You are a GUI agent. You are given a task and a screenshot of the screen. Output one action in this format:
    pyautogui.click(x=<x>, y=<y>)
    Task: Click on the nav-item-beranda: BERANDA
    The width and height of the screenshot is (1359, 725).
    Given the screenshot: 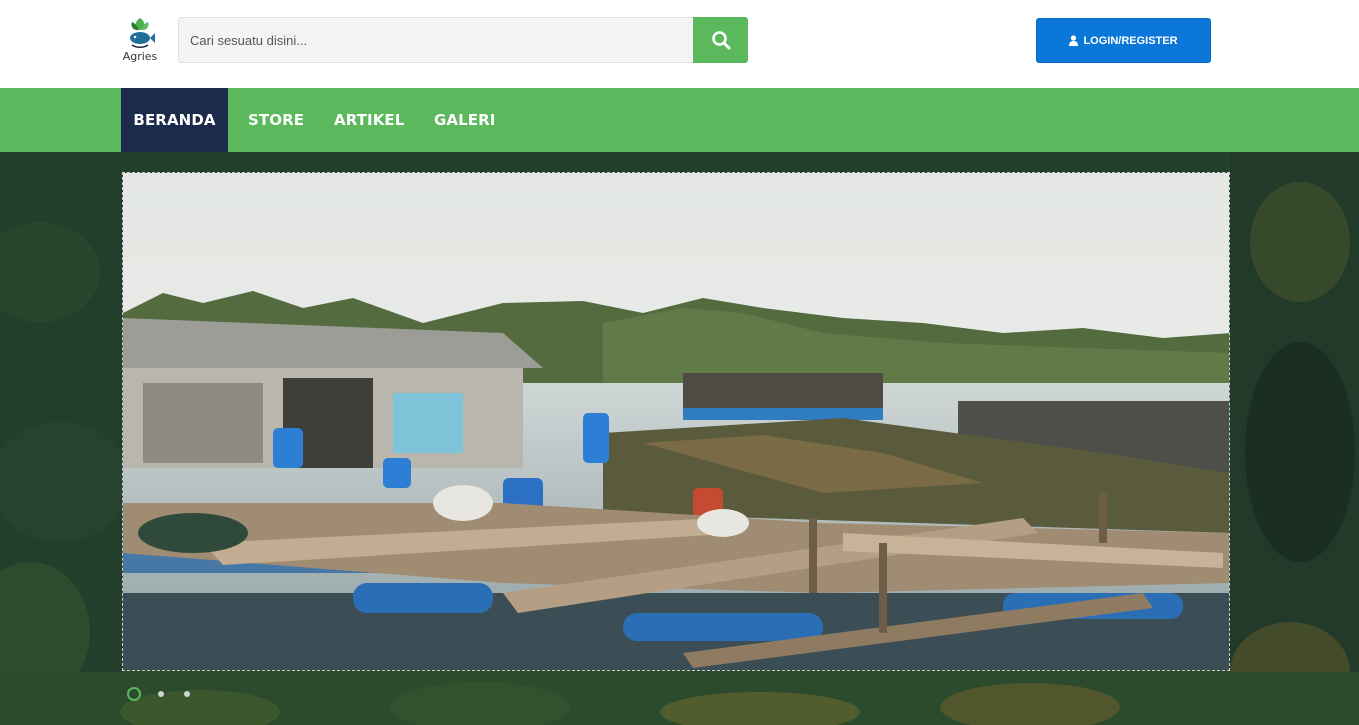 What is the action you would take?
    pyautogui.click(x=174, y=120)
    